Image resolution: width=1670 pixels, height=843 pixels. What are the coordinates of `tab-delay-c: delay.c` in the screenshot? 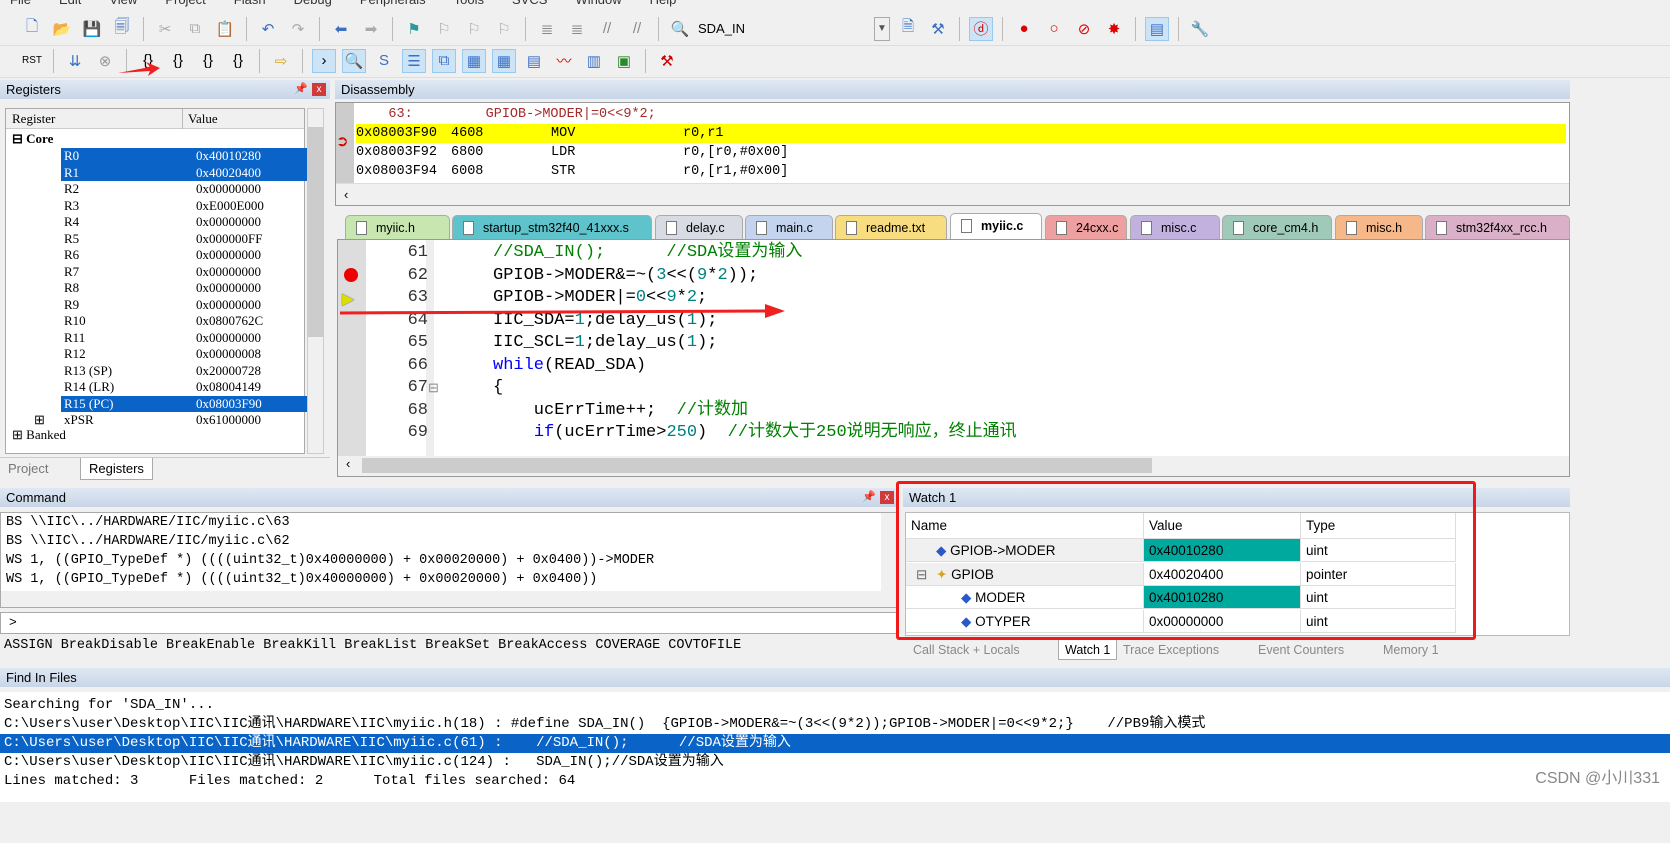 It's located at (699, 227).